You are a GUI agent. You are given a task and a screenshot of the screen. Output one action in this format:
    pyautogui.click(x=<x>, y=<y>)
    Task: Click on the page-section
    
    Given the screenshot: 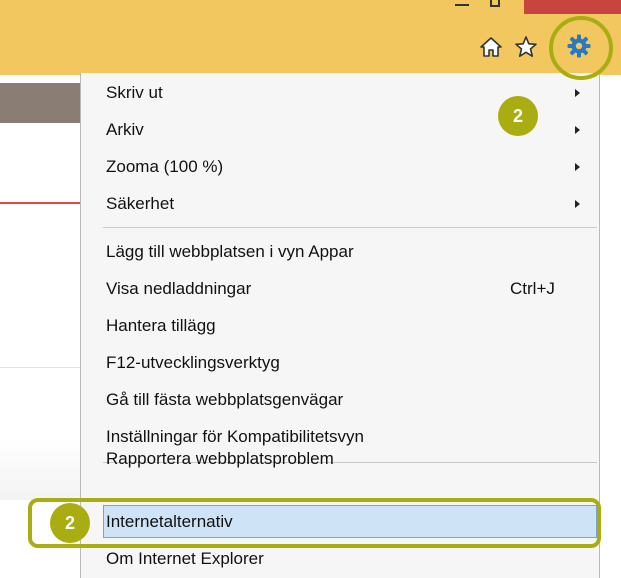 What is the action you would take?
    pyautogui.click(x=40, y=470)
    